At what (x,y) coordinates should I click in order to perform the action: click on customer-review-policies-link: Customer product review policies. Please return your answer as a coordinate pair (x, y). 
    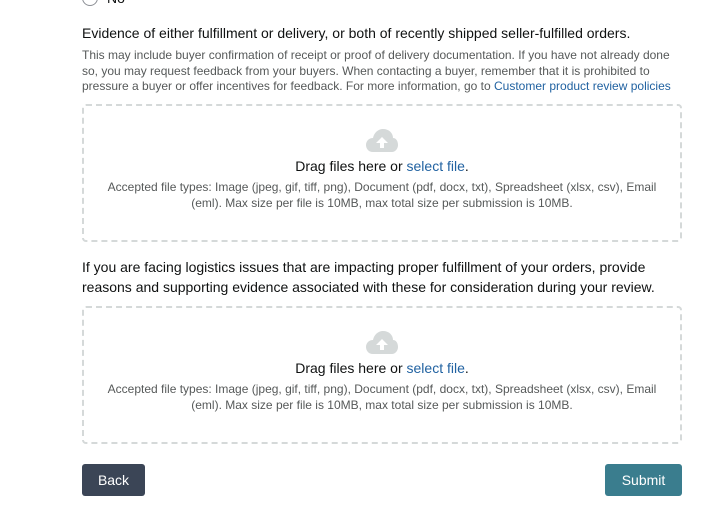
    Looking at the image, I should click on (582, 86).